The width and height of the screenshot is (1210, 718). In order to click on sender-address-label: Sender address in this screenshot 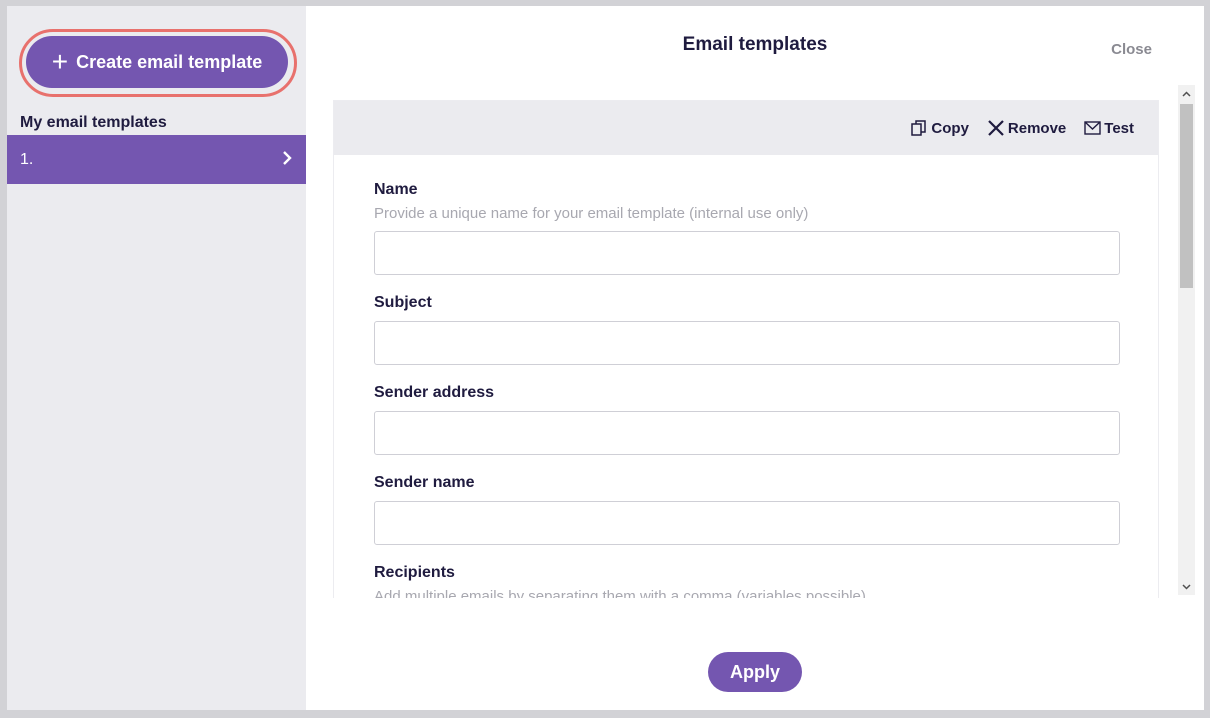, I will do `click(434, 392)`.